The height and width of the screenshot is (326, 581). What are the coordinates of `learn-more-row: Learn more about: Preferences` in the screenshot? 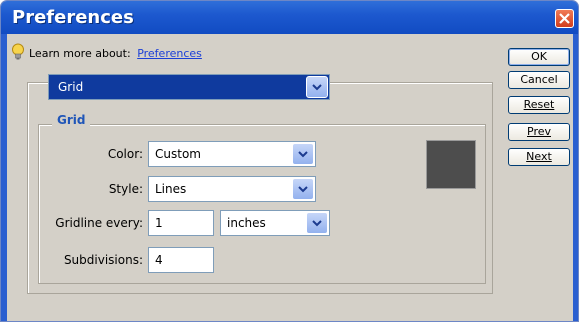 It's located at (115, 53).